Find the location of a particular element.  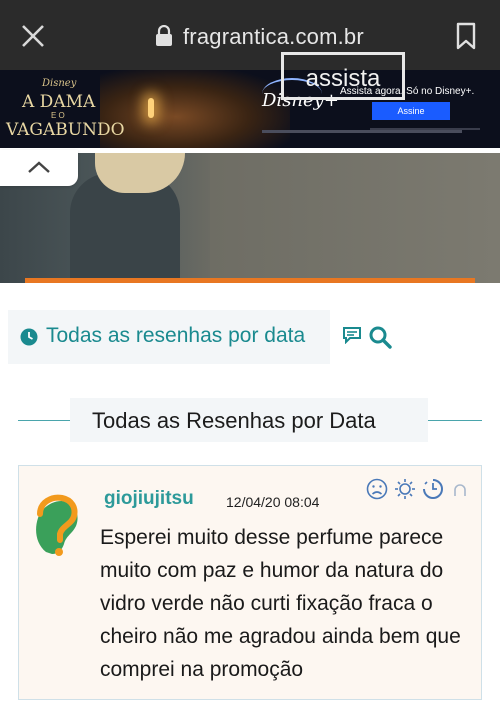

clock-half-icon is located at coordinates (433, 489).